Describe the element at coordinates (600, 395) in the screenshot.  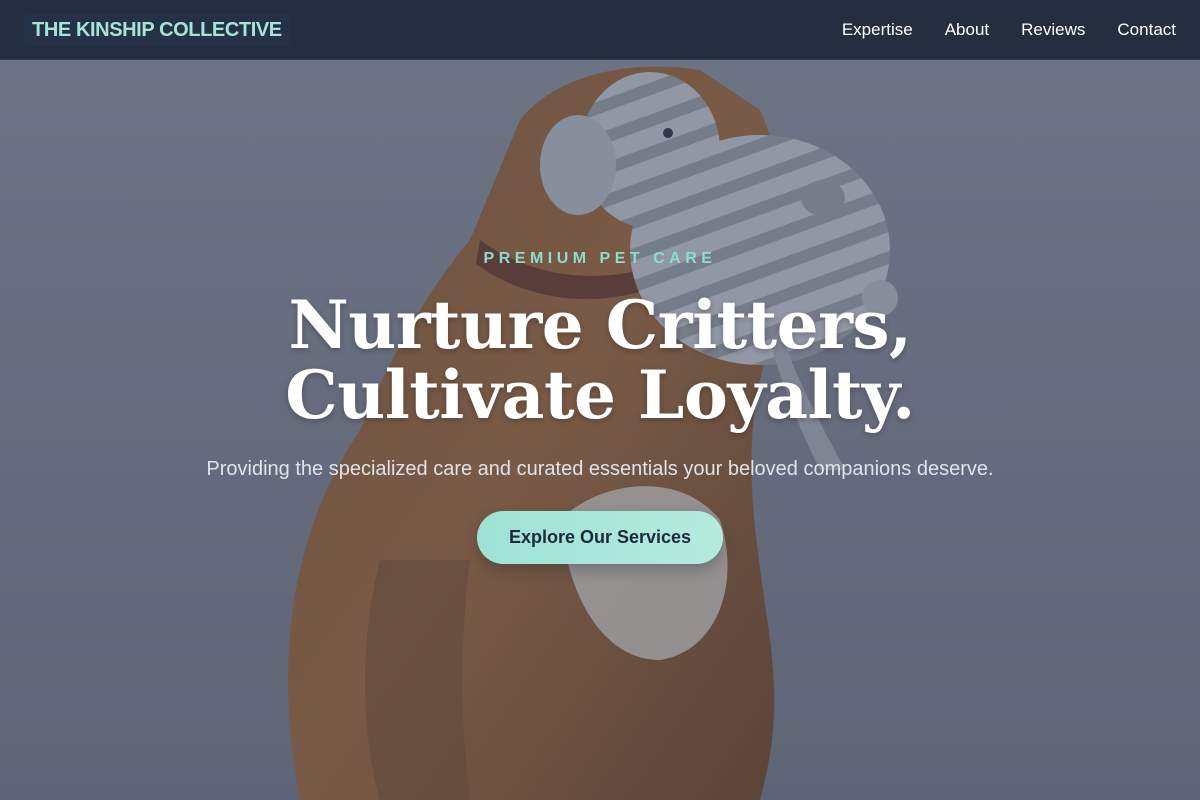
I see `hero-headline-line-2: Cultivate Loyalty.` at that location.